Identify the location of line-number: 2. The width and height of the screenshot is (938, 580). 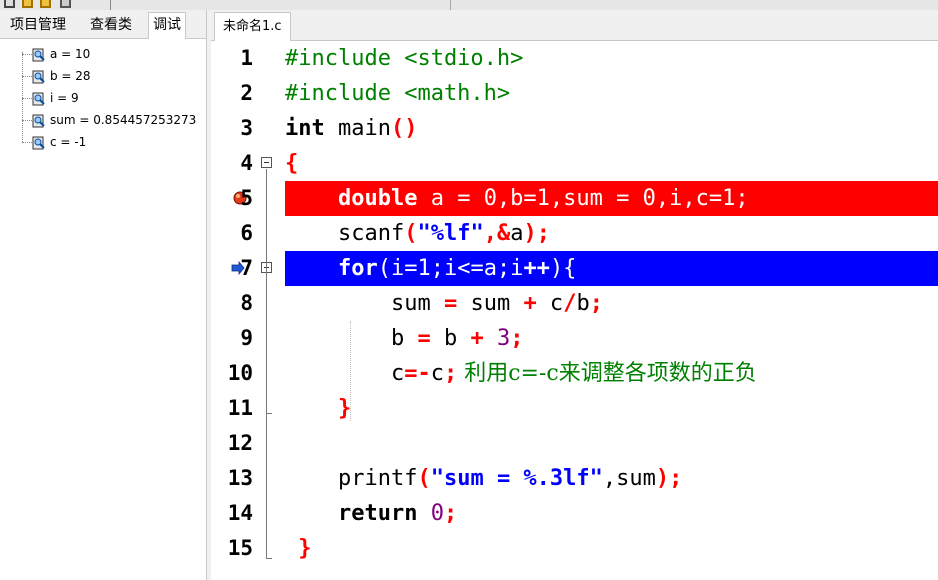
(246, 93).